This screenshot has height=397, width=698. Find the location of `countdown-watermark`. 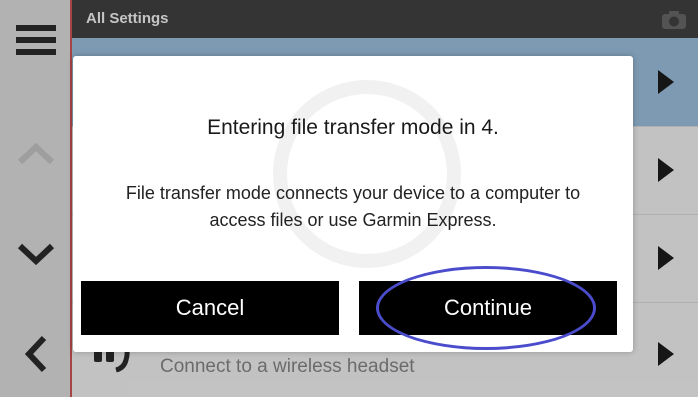

countdown-watermark is located at coordinates (367, 174).